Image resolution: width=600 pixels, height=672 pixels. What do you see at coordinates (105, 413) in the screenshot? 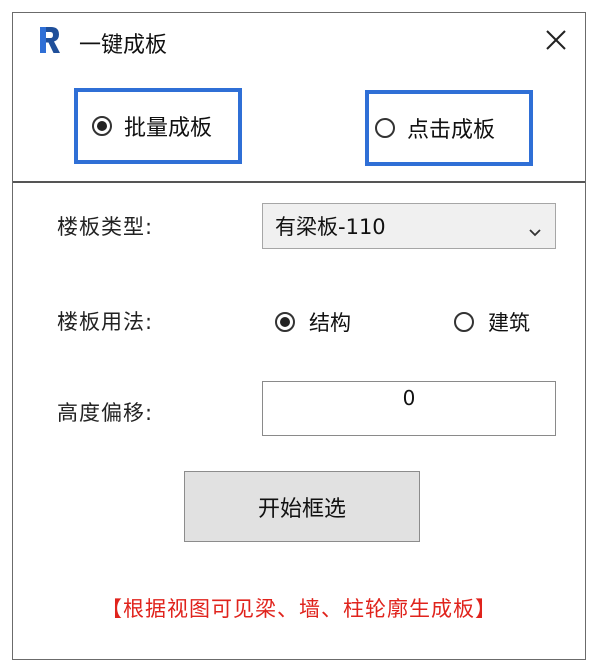
I see `offset-label: 高度偏移:` at bounding box center [105, 413].